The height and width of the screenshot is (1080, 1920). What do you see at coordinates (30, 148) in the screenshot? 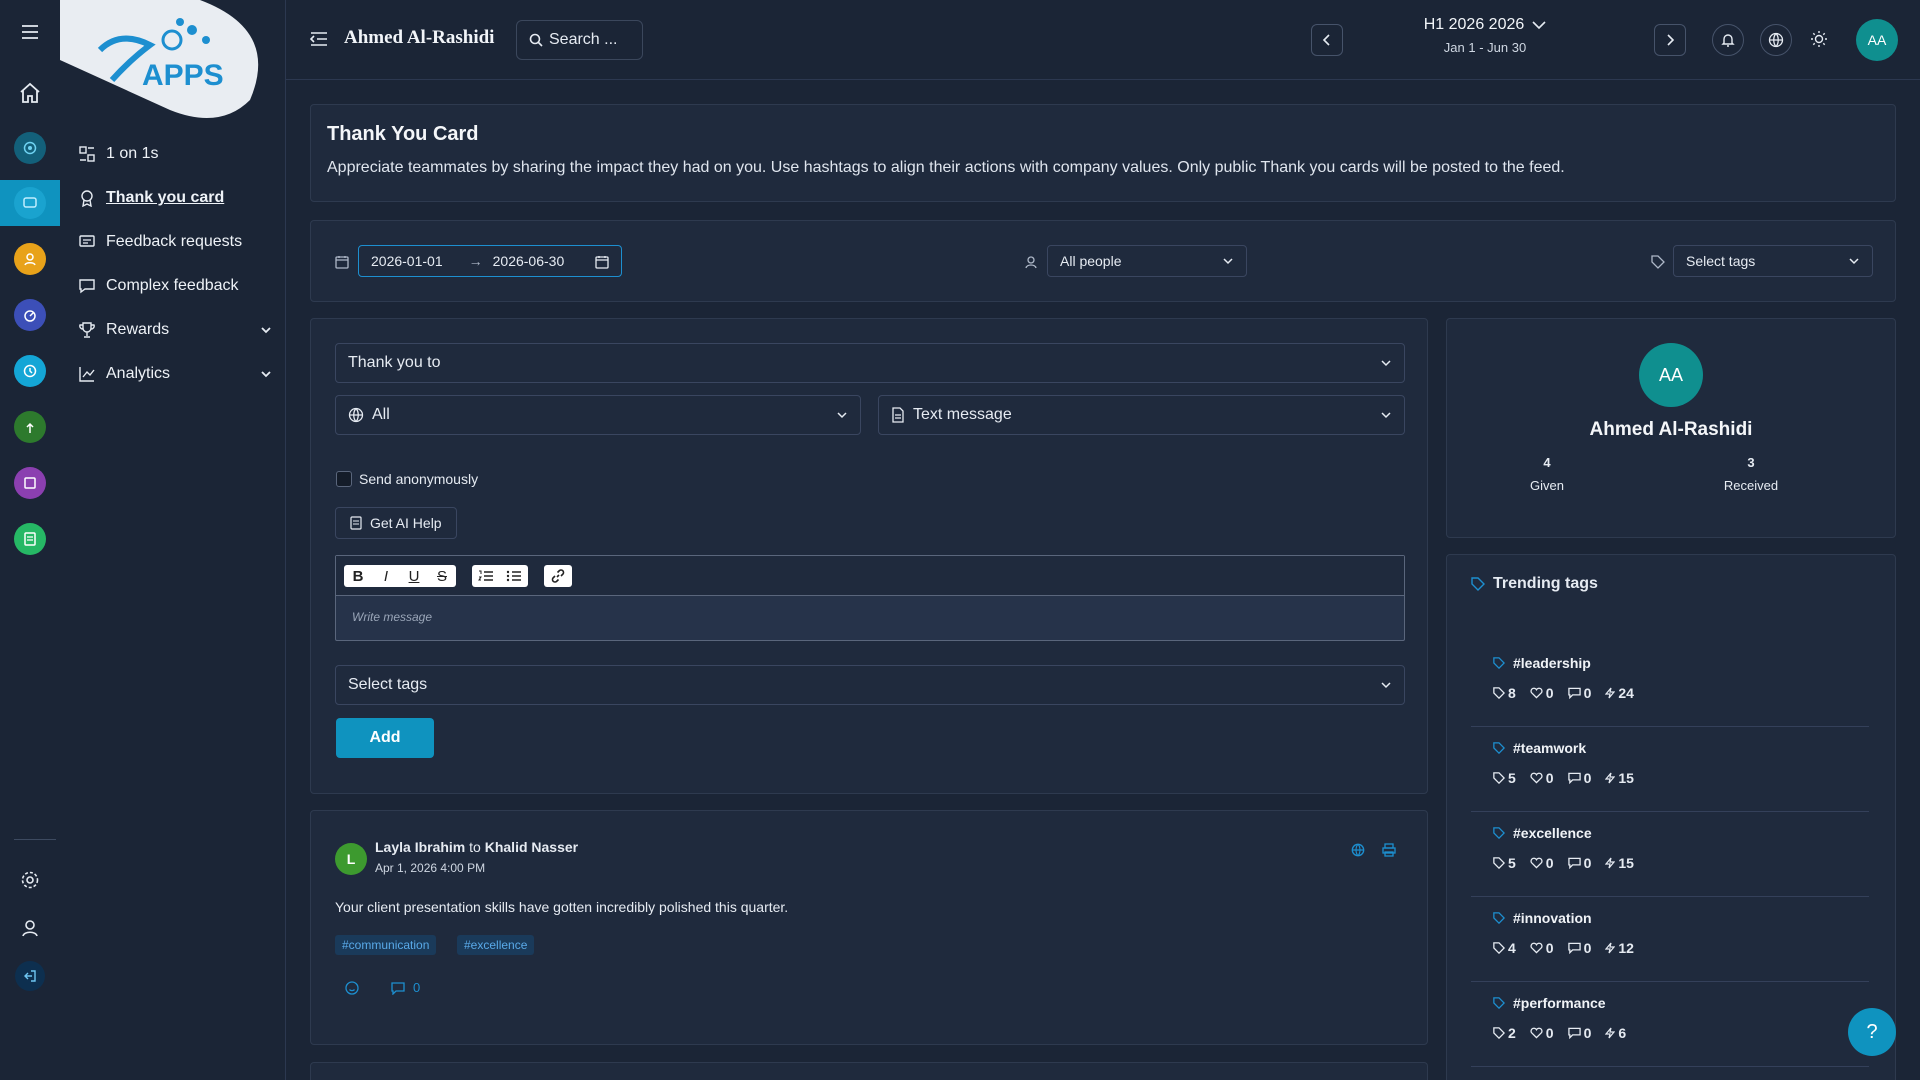
I see `goals-icon` at bounding box center [30, 148].